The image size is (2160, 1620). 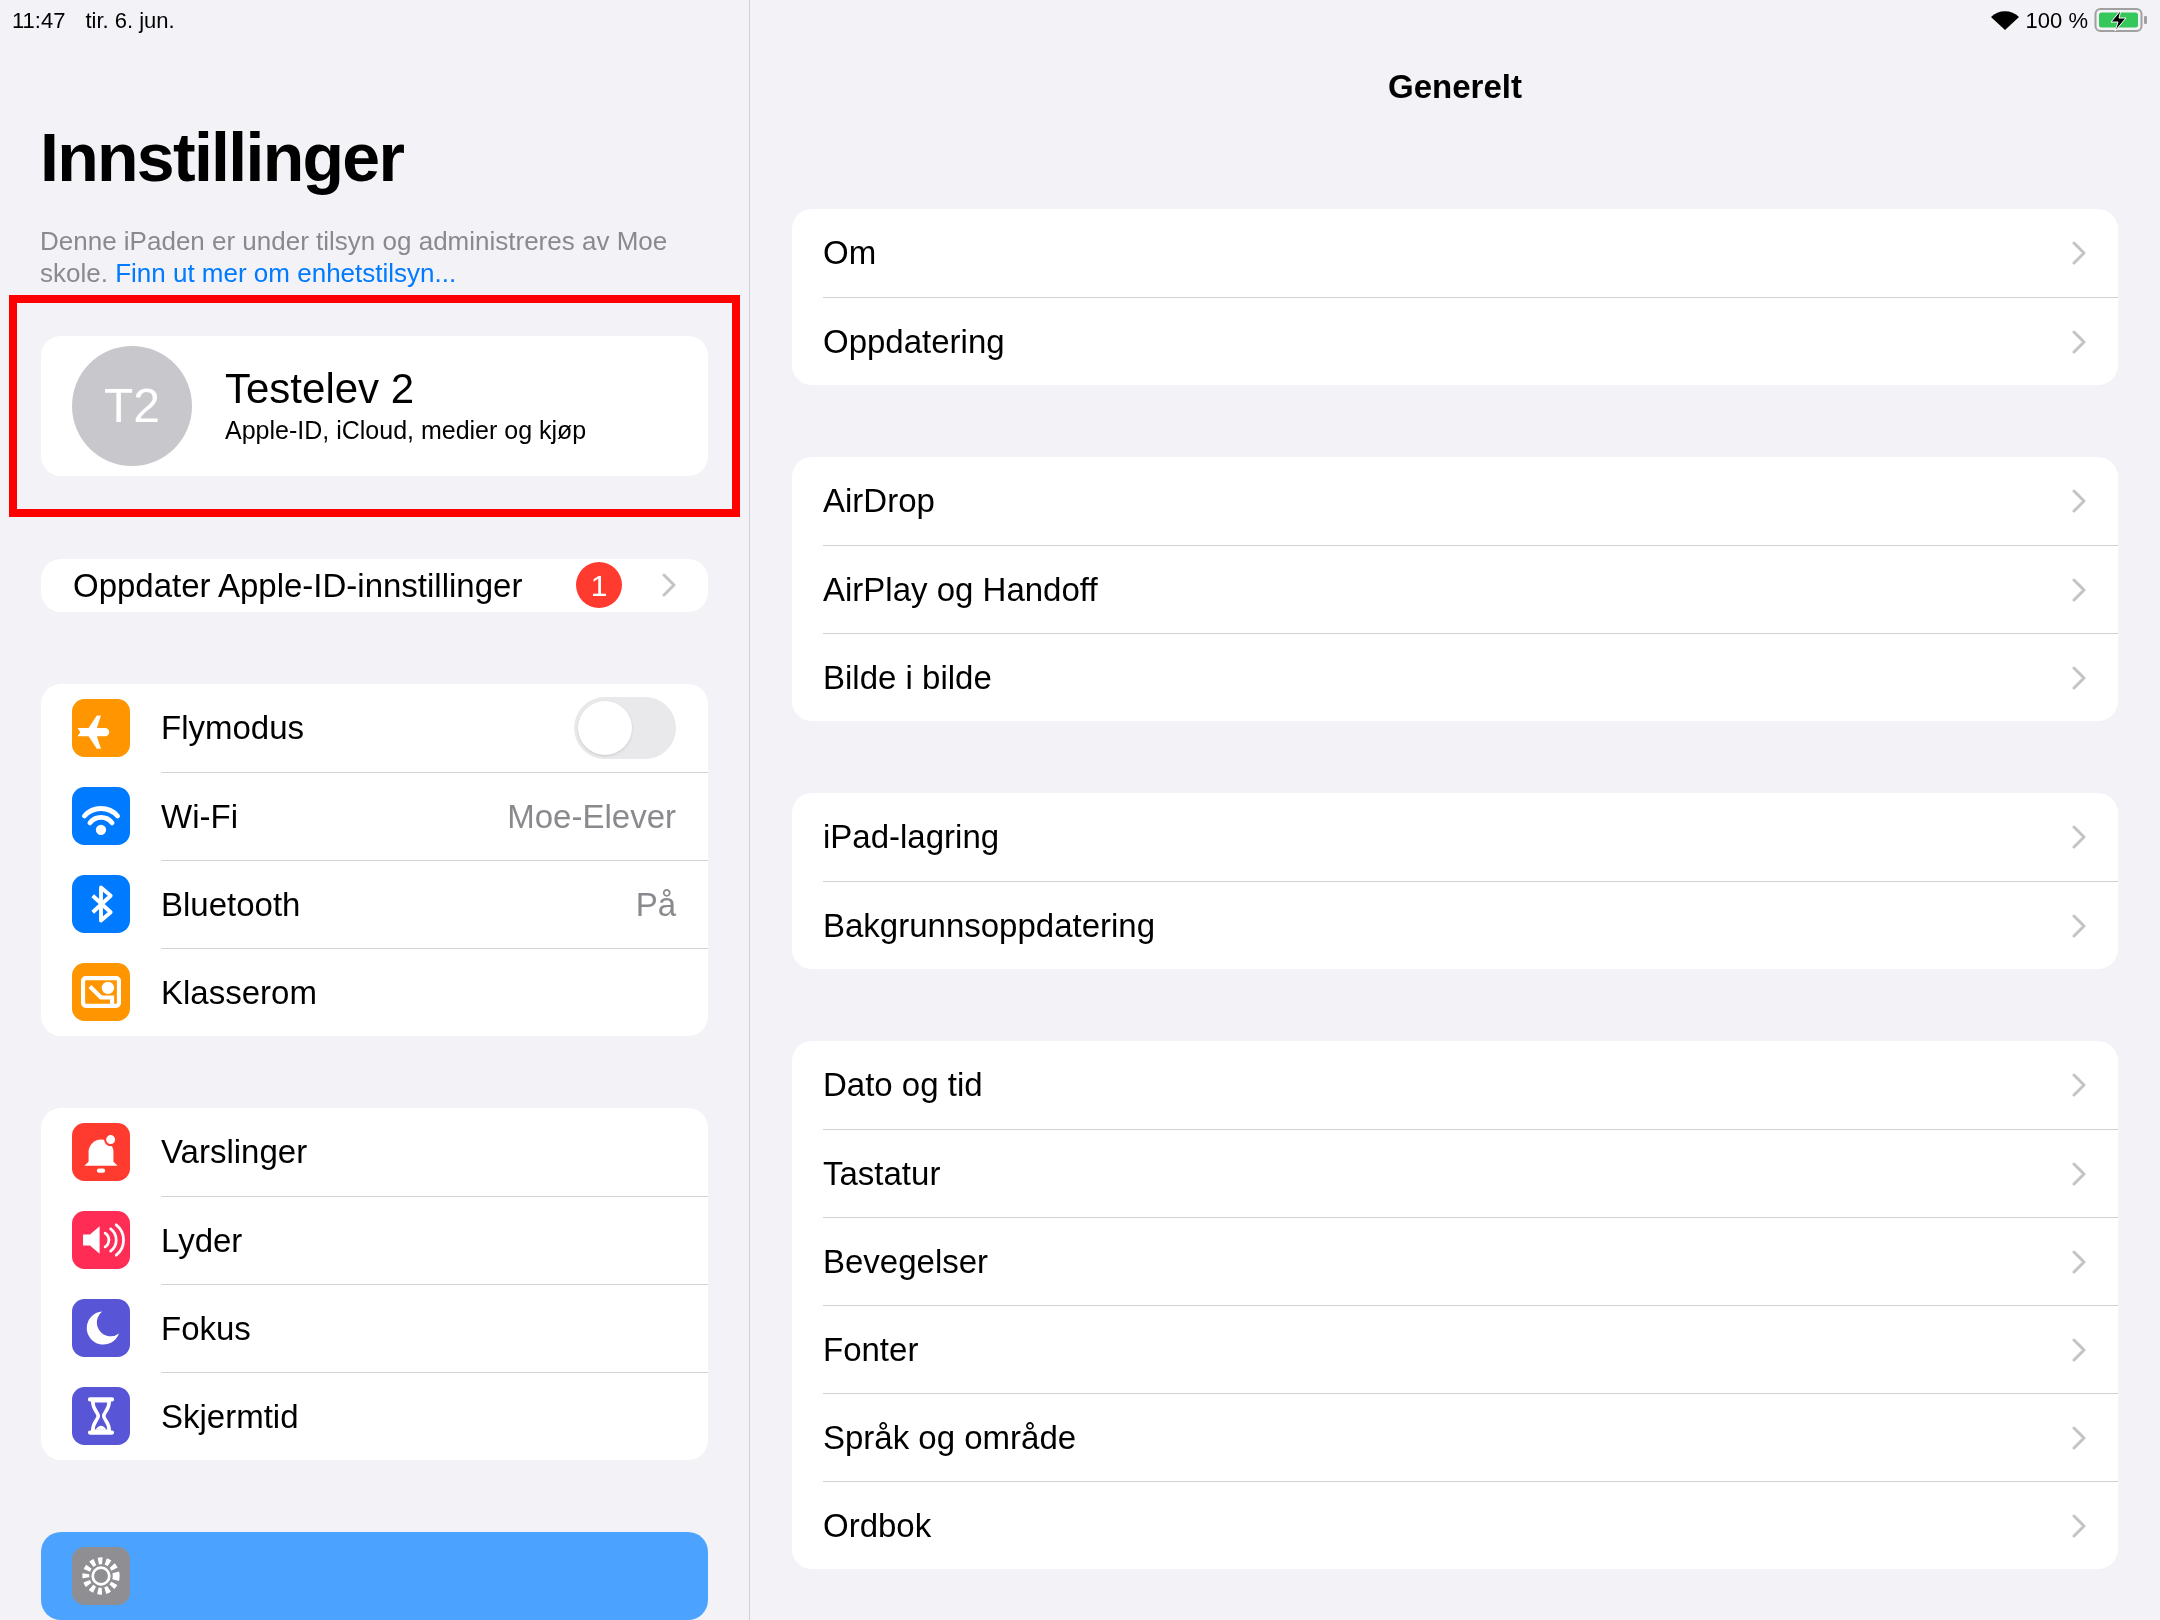 What do you see at coordinates (374, 1240) in the screenshot?
I see `sidebar-item: Lyder` at bounding box center [374, 1240].